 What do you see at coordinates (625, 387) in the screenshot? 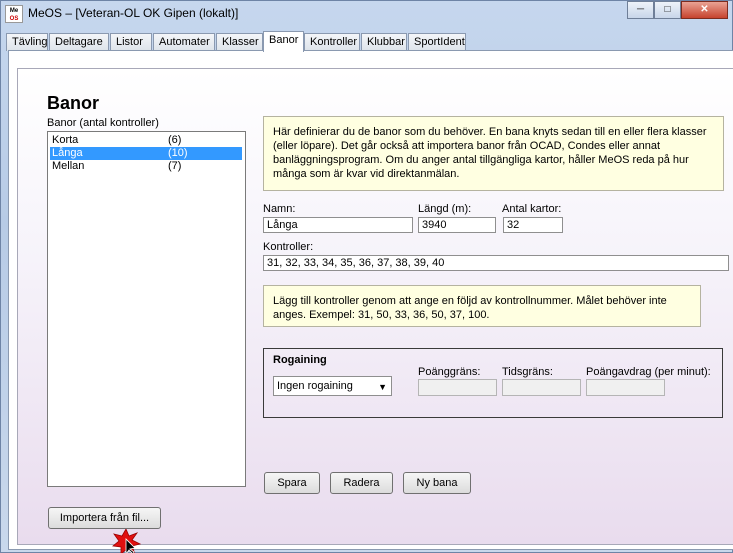
I see `point-deduction-field` at bounding box center [625, 387].